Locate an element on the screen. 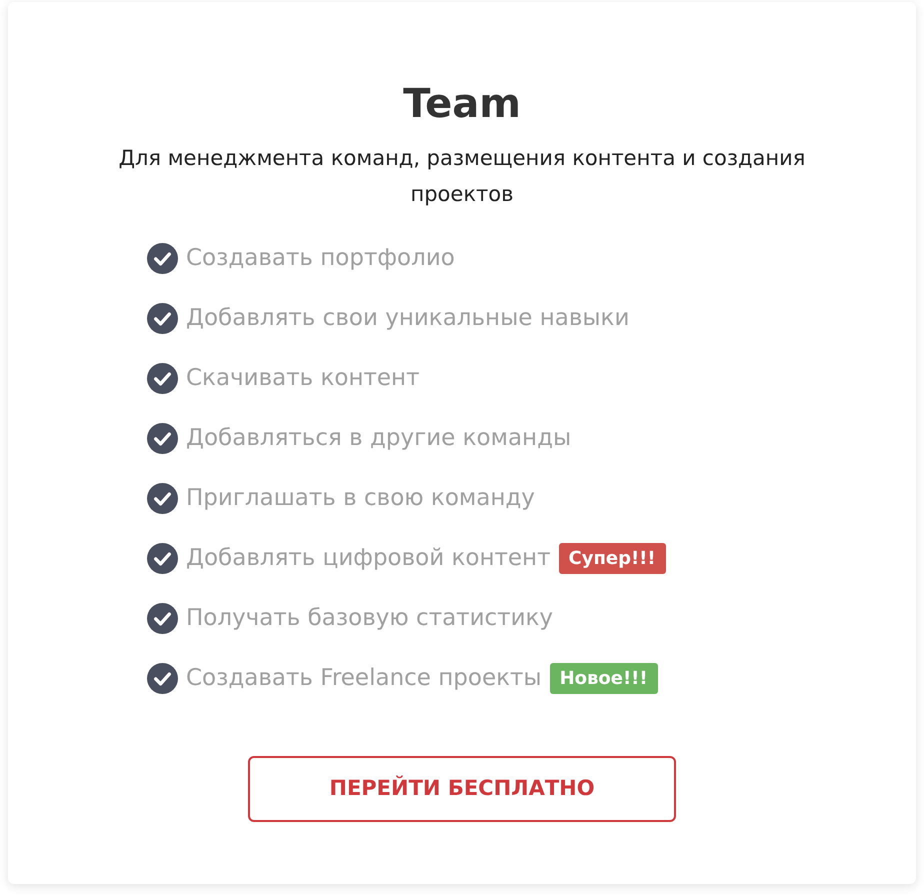 The width and height of the screenshot is (924, 896). feature-text: Добавляться в другие команды is located at coordinates (379, 438).